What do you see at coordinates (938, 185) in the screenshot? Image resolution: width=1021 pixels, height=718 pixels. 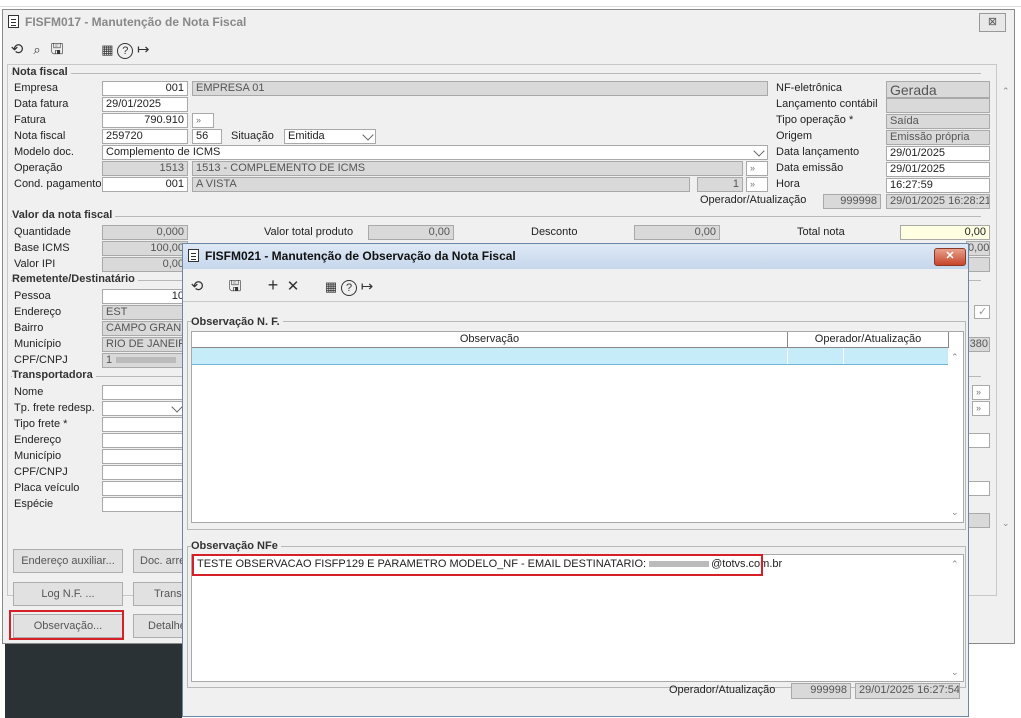 I see `hora-field: 16:27:59` at bounding box center [938, 185].